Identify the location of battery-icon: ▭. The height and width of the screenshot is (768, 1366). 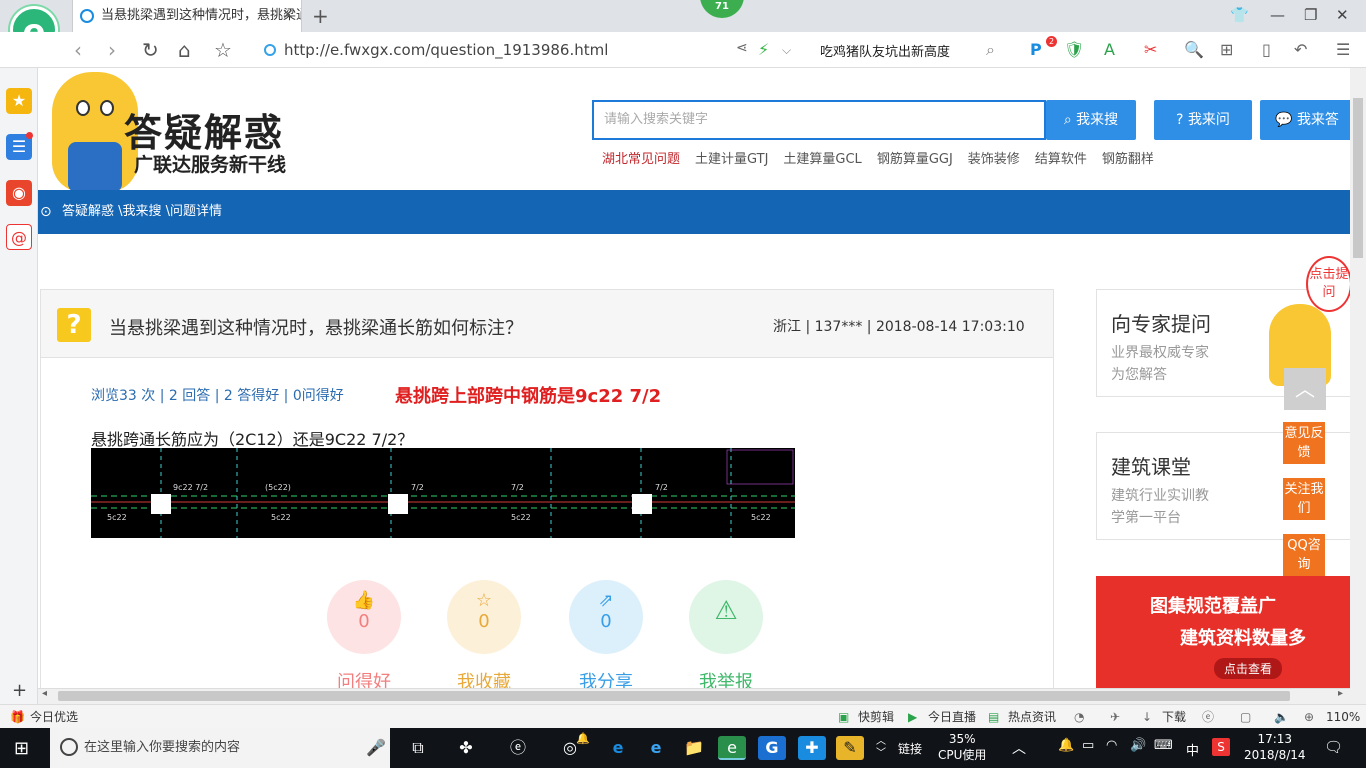
(1088, 745).